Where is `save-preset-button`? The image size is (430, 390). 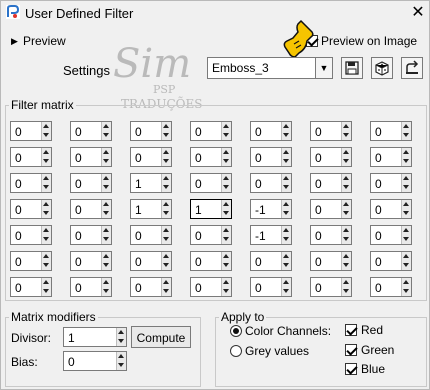
save-preset-button is located at coordinates (352, 68).